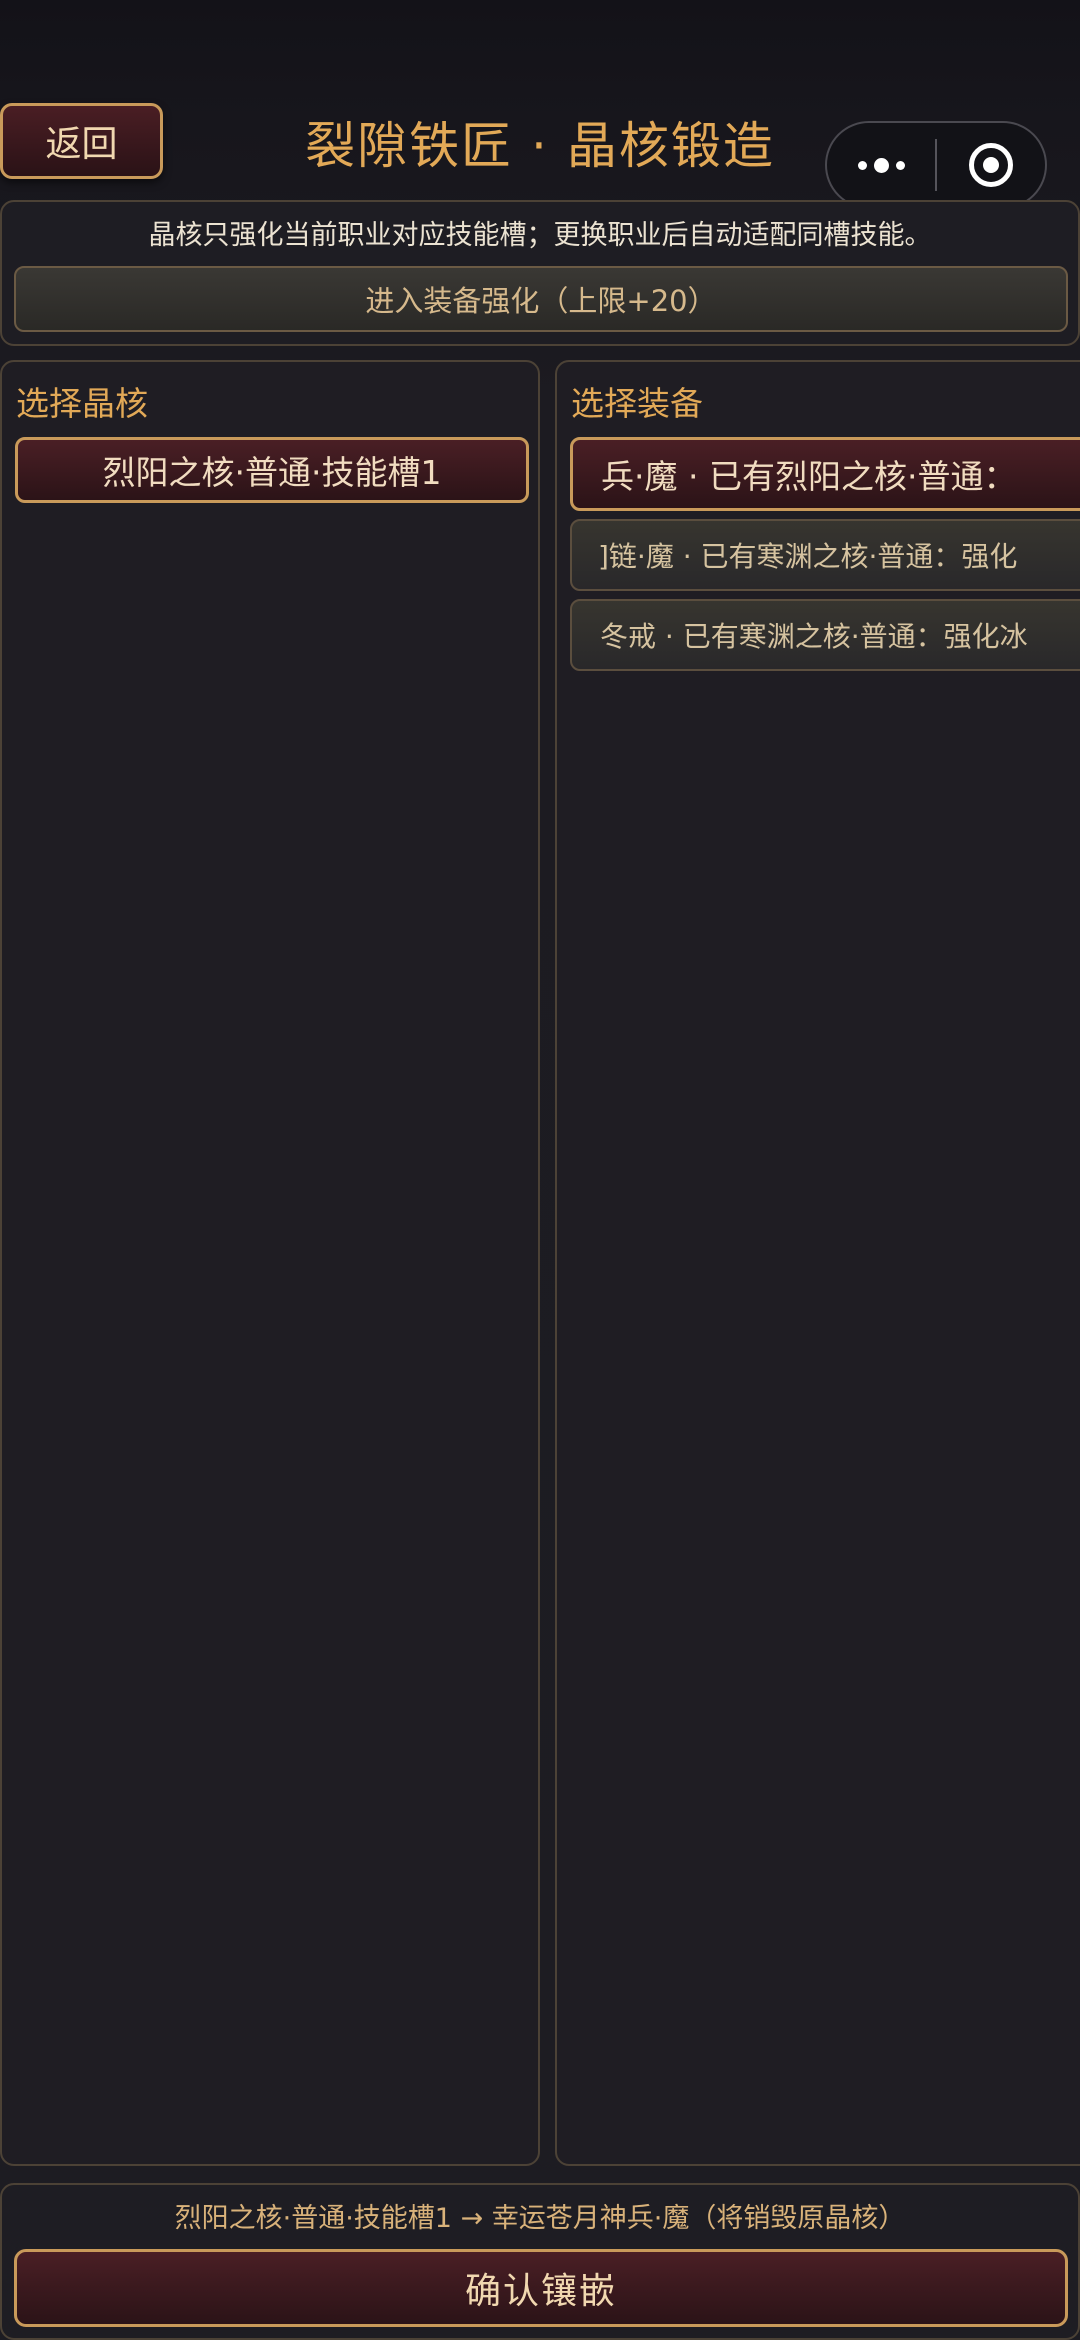 The height and width of the screenshot is (2340, 1080). I want to click on equipment-item: 冬戒 · 已有寒渊之核·普通：强化冰, so click(825, 635).